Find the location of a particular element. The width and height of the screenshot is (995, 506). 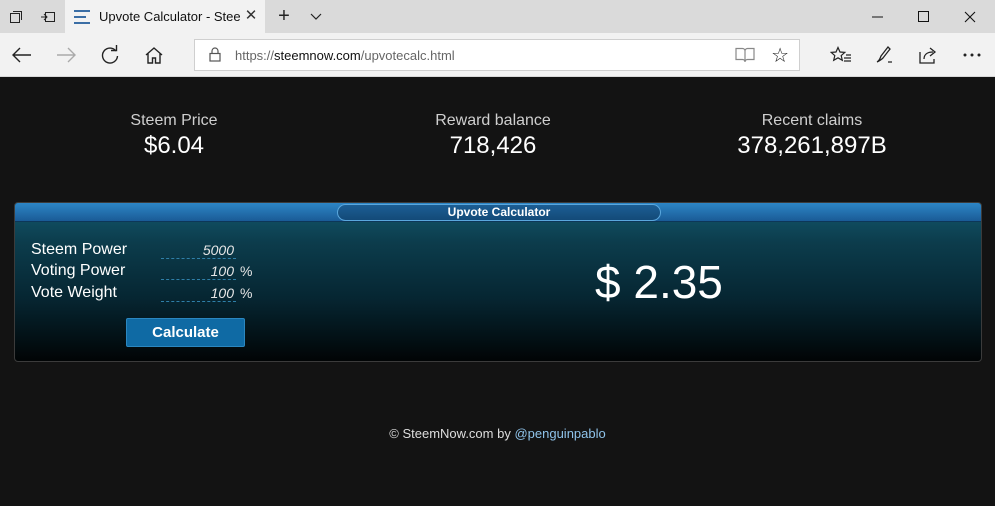

address-bar: https://steemnow.com/upvotecalc.html ☆ is located at coordinates (497, 55).